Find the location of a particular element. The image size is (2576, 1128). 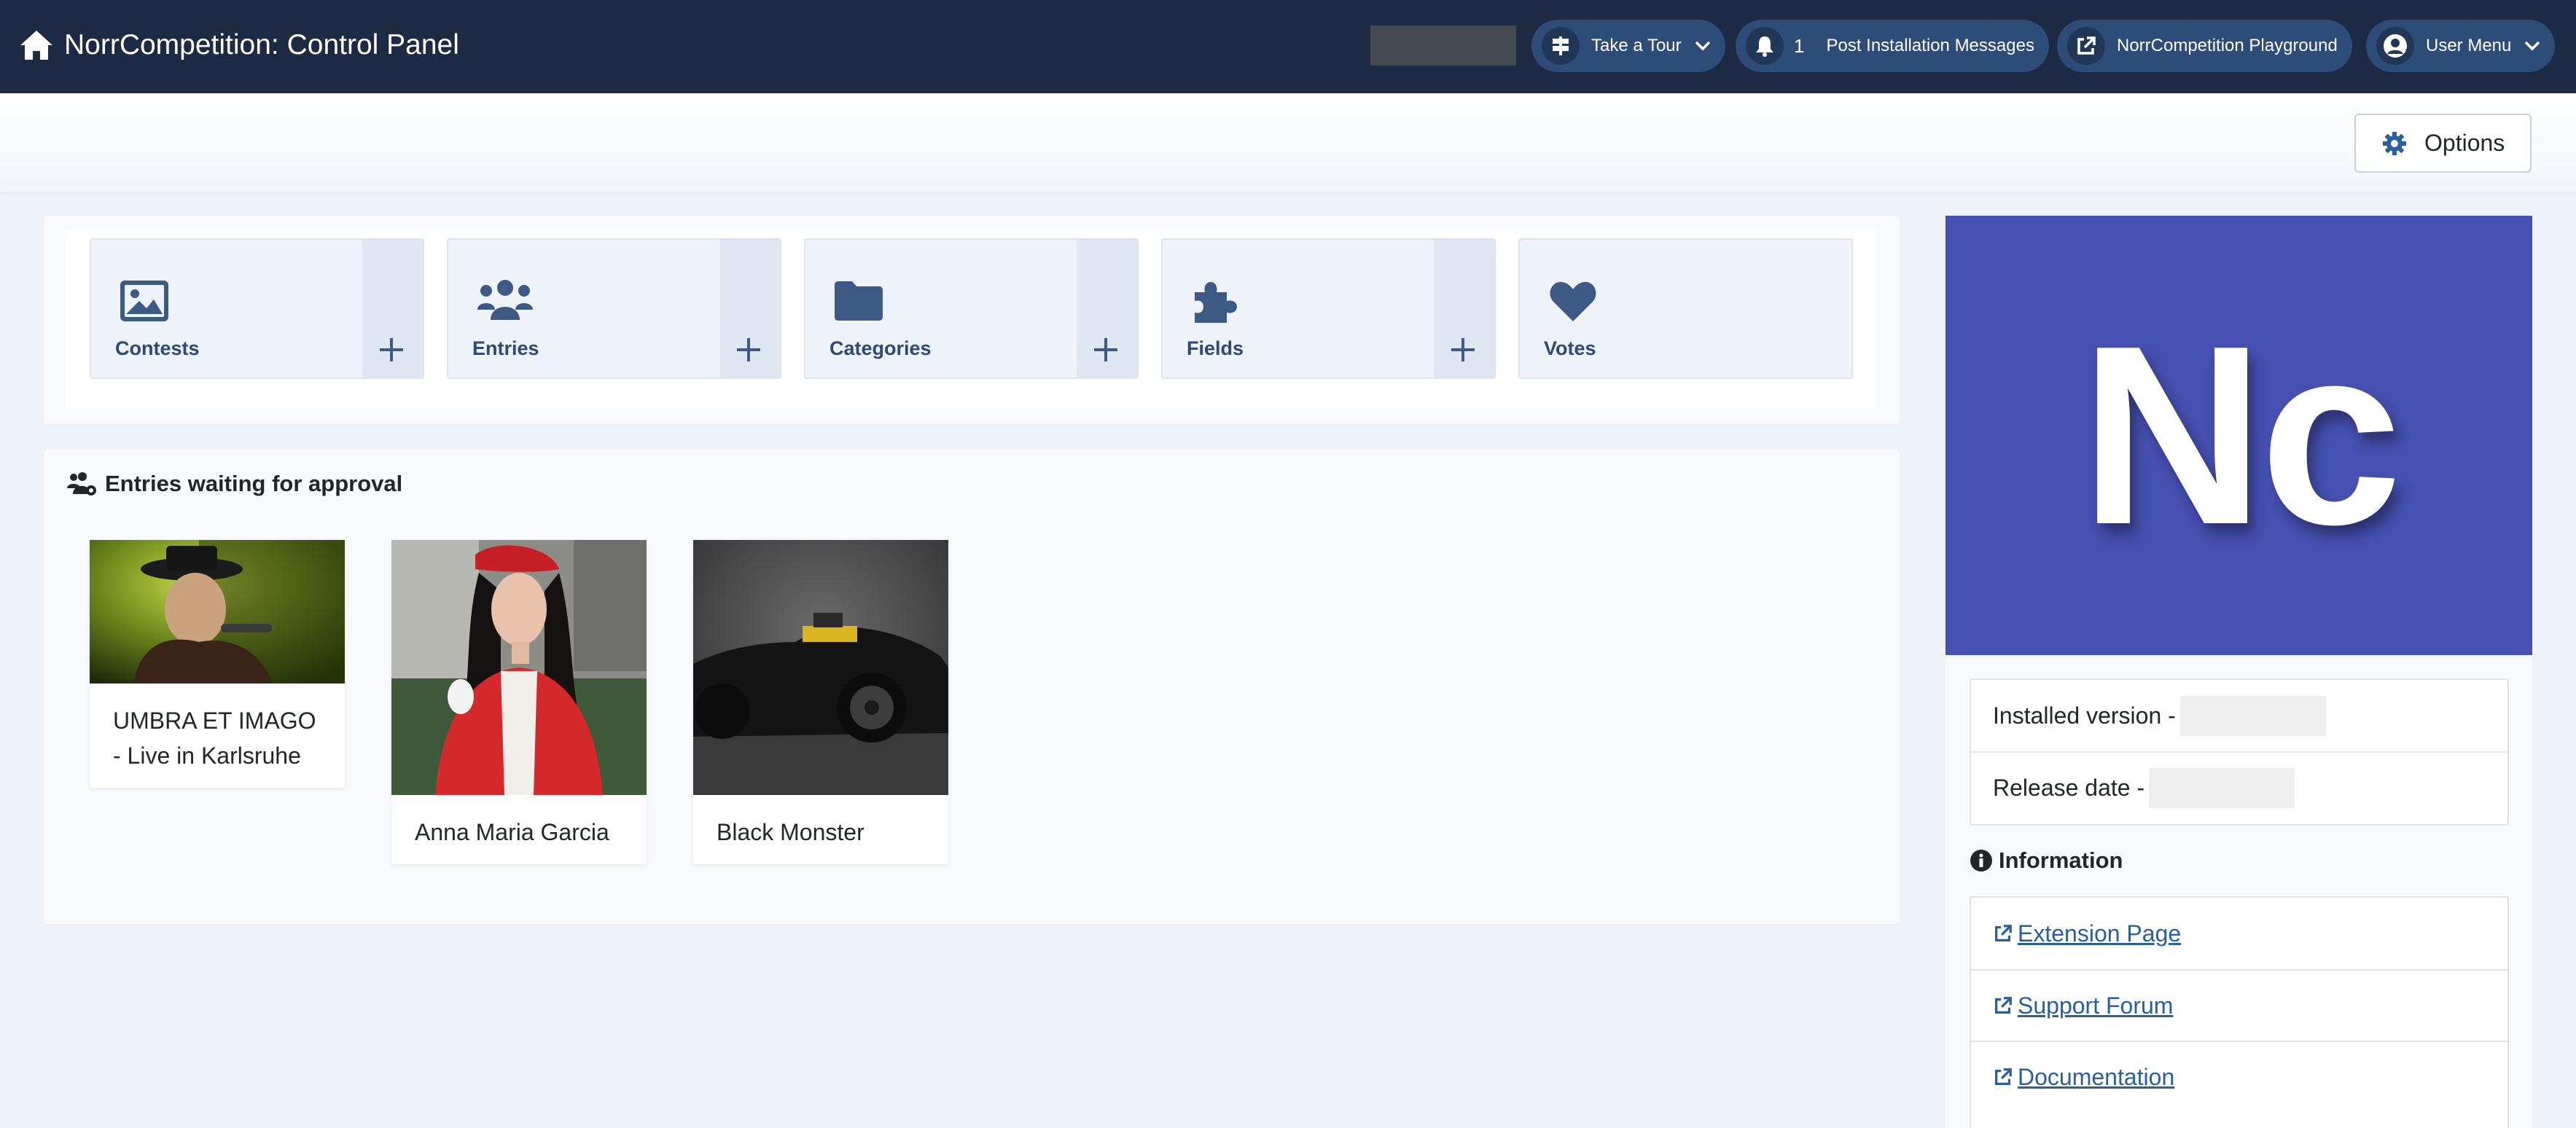

quick-icon-label: Entries is located at coordinates (506, 348).